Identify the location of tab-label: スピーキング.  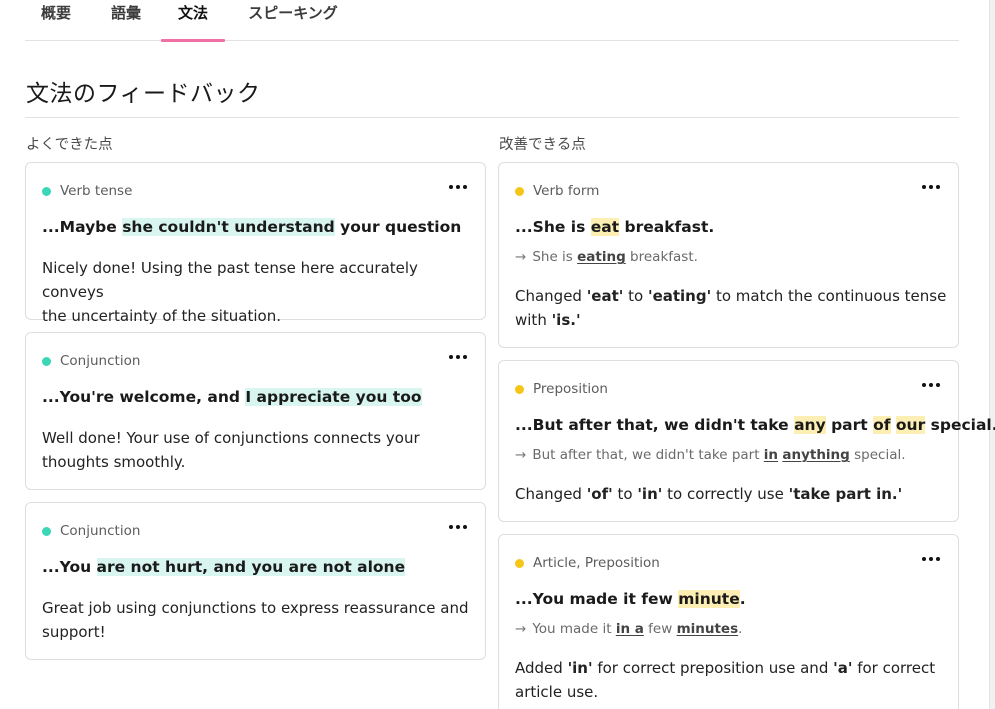
(293, 13).